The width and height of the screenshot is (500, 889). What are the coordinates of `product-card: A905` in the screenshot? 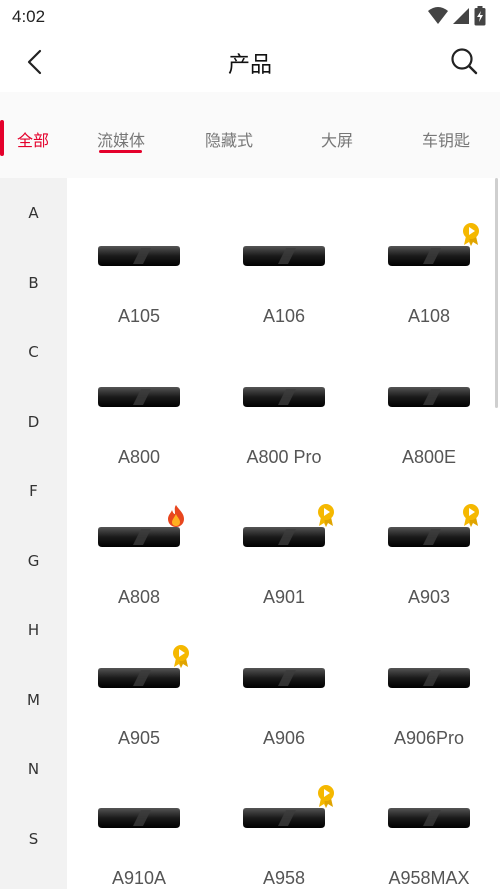 It's located at (139, 682).